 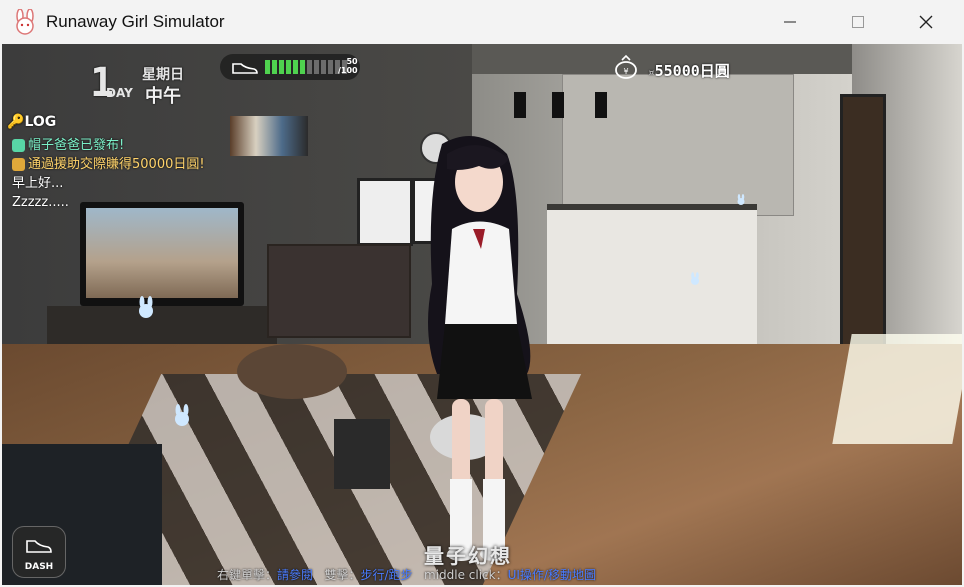 I want to click on maximize-button, so click(x=858, y=22).